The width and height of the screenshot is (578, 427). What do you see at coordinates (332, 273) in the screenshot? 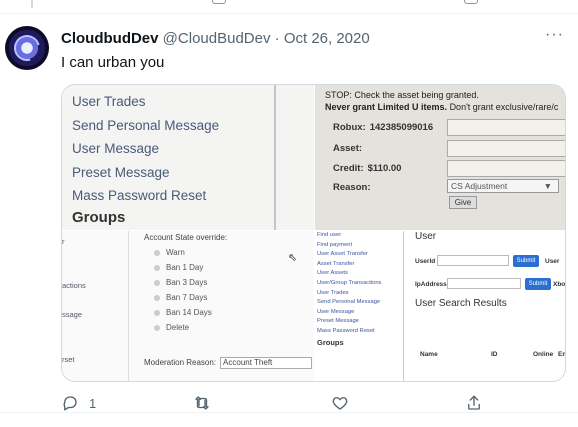
I see `link-user-assets: User Assets` at bounding box center [332, 273].